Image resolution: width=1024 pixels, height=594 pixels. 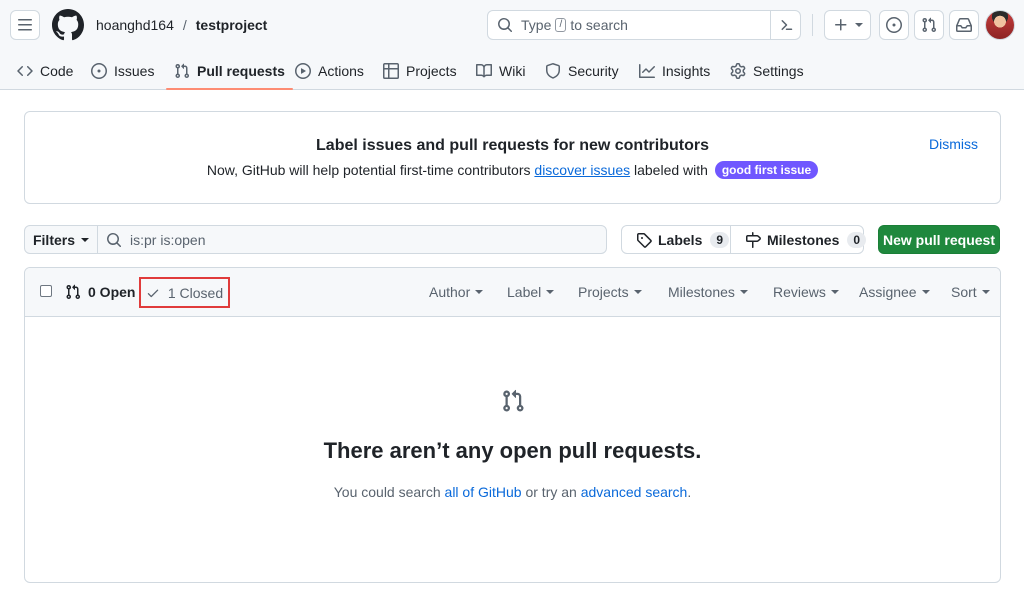 I want to click on code-icon, so click(x=25, y=71).